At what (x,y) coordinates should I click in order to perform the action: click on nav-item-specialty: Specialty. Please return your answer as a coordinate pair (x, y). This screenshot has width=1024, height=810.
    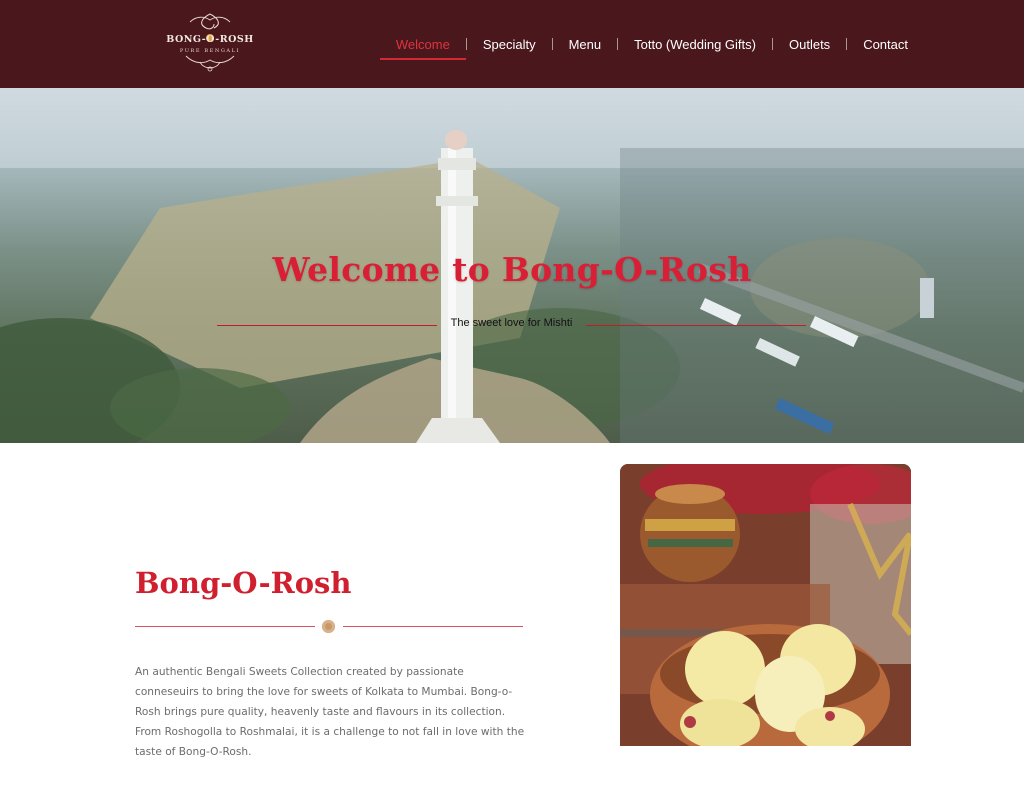
    Looking at the image, I should click on (509, 44).